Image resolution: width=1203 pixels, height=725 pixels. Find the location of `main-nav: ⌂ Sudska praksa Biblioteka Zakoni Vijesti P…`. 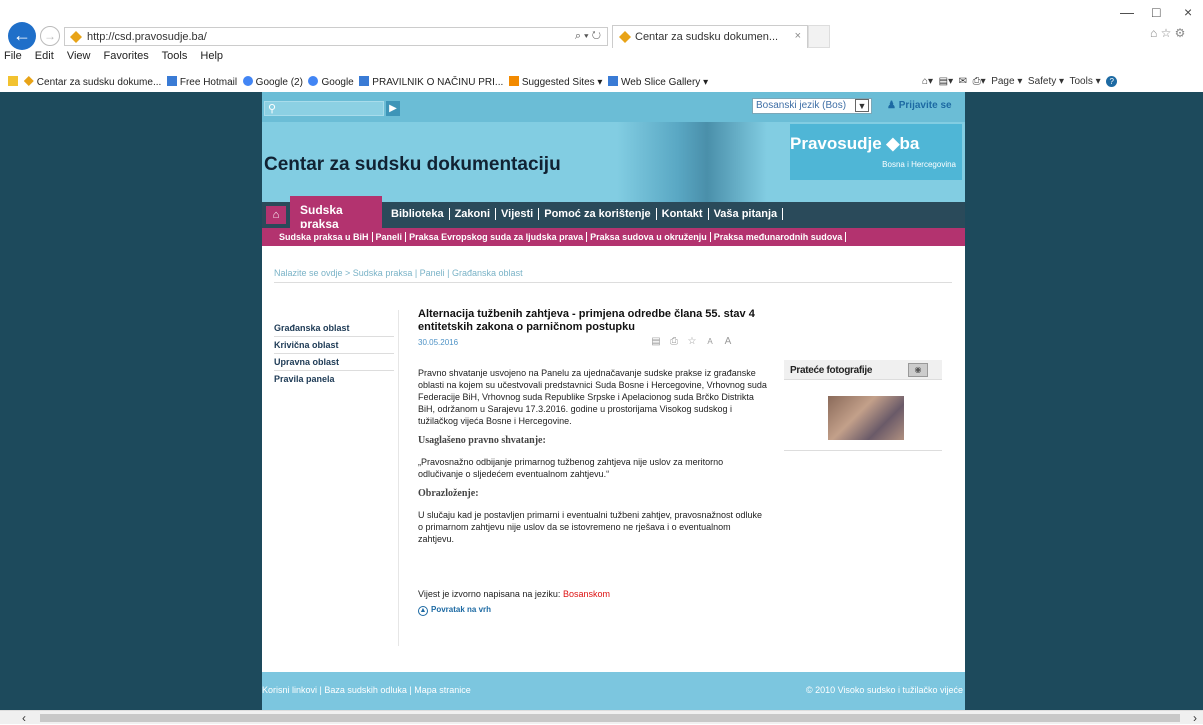

main-nav: ⌂ Sudska praksa Biblioteka Zakoni Vijesti P… is located at coordinates (613, 213).